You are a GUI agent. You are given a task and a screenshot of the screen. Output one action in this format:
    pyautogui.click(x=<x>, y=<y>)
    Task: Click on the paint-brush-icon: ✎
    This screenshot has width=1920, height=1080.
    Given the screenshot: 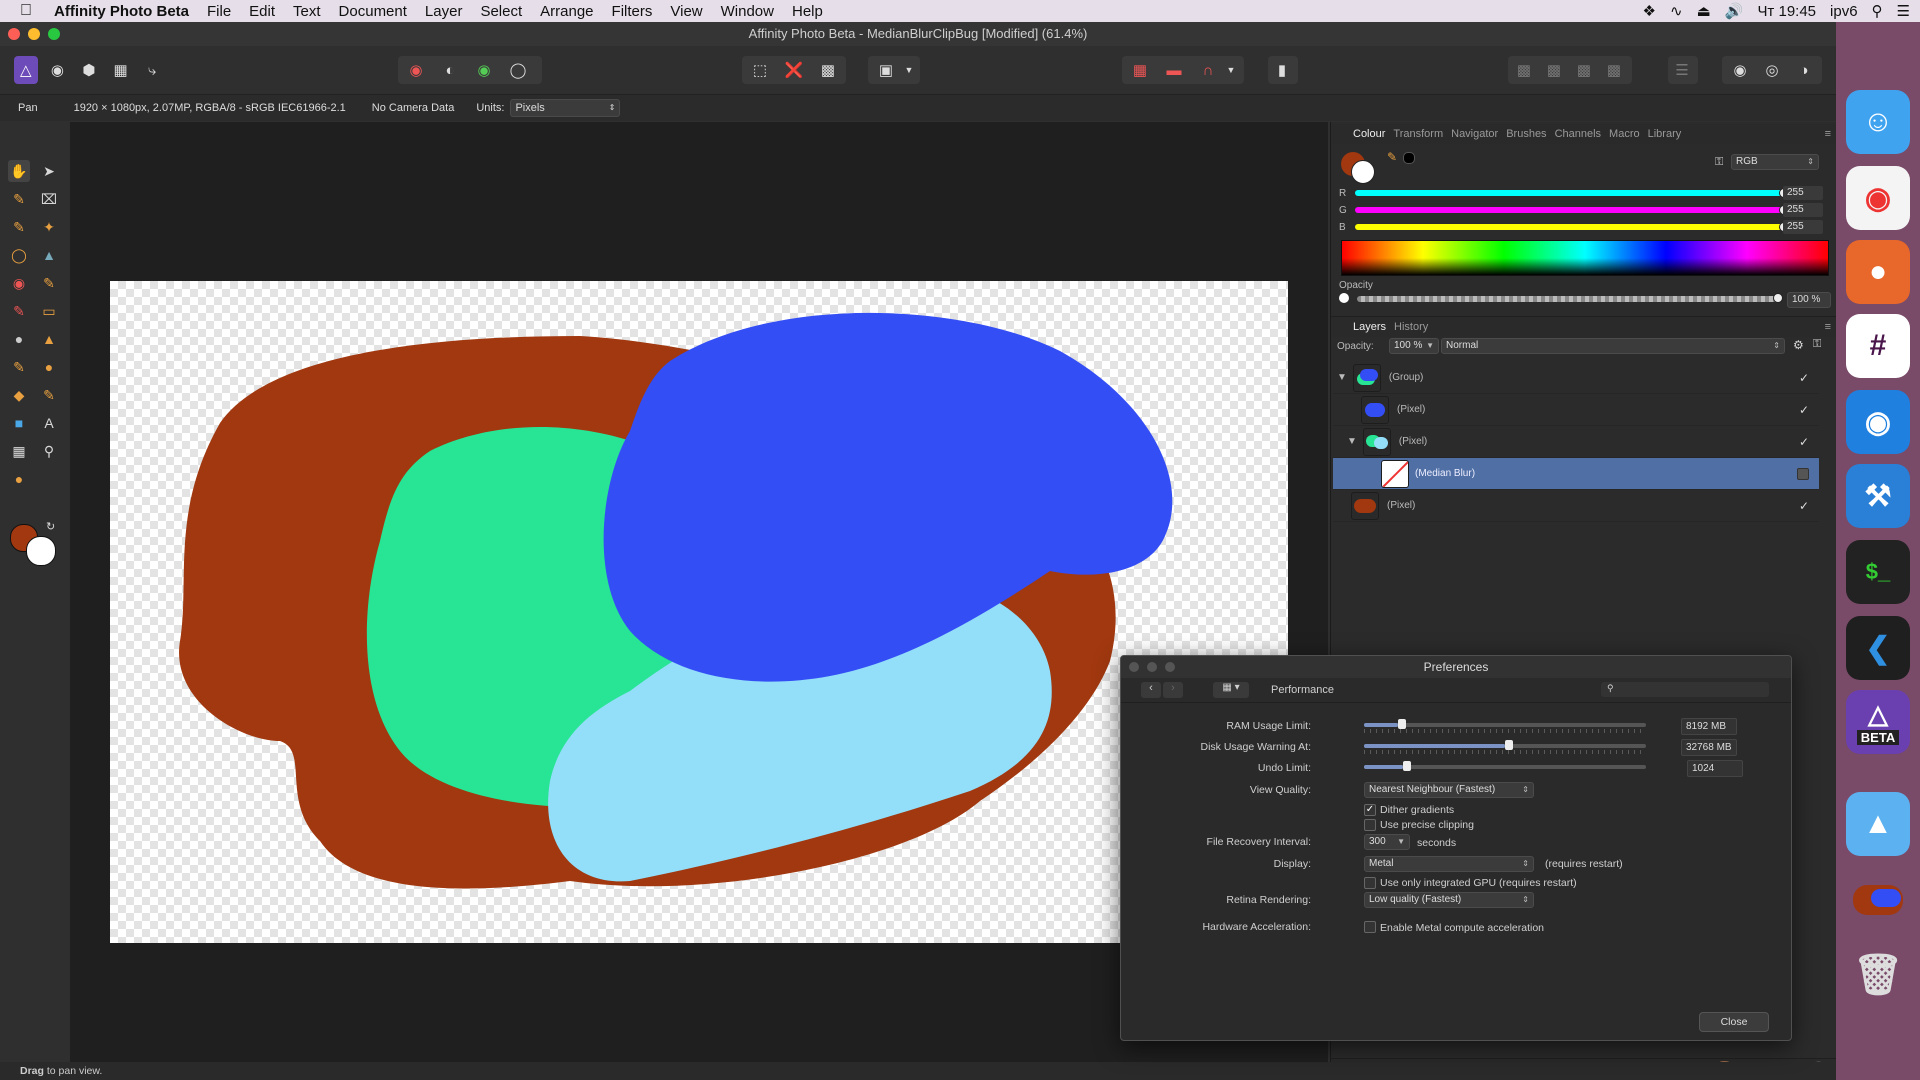 What is the action you would take?
    pyautogui.click(x=49, y=283)
    